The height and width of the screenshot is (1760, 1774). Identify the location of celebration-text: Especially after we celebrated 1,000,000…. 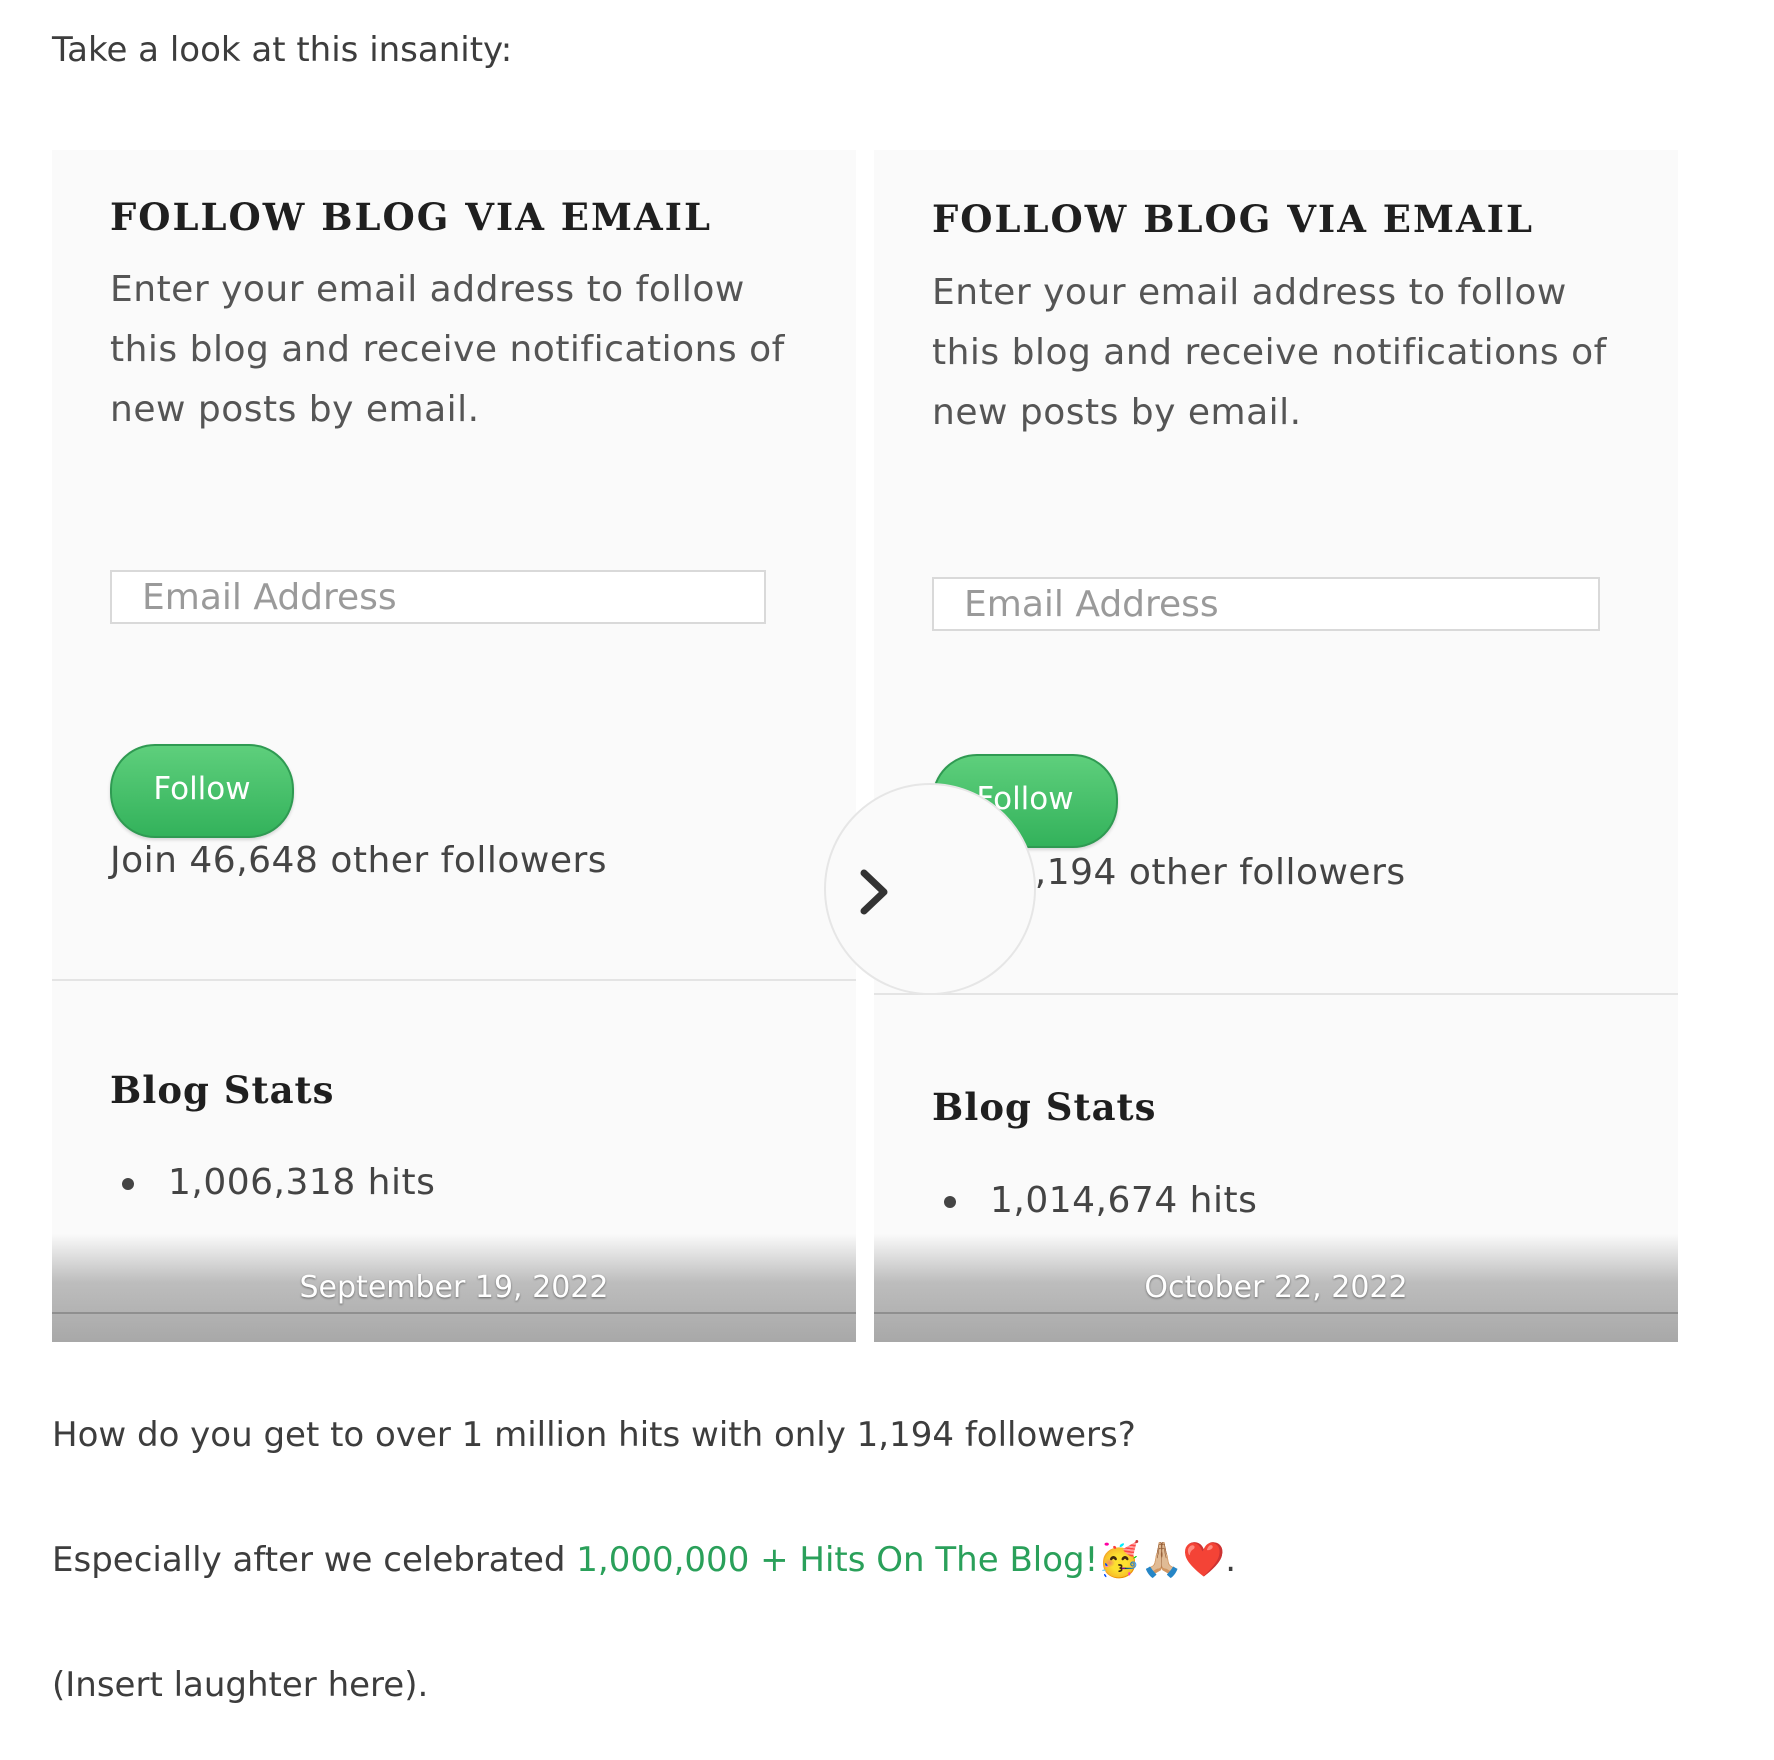
(644, 1560).